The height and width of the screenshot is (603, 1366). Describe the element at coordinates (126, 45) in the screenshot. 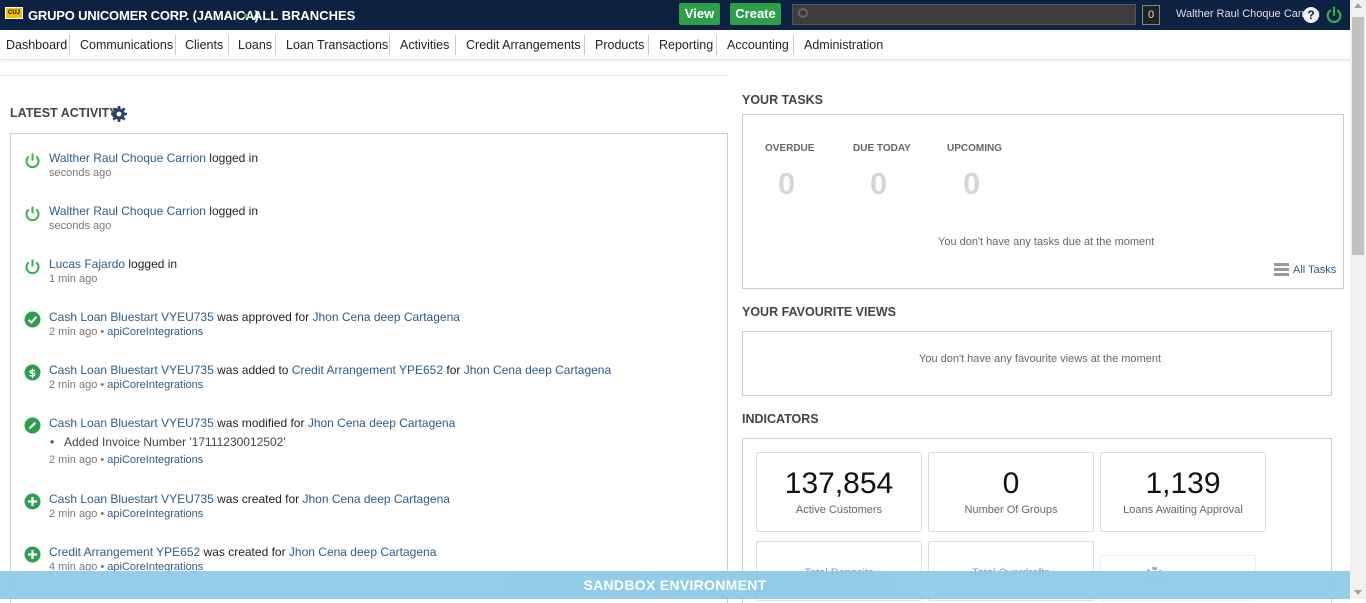

I see `nav-communications: Communications` at that location.